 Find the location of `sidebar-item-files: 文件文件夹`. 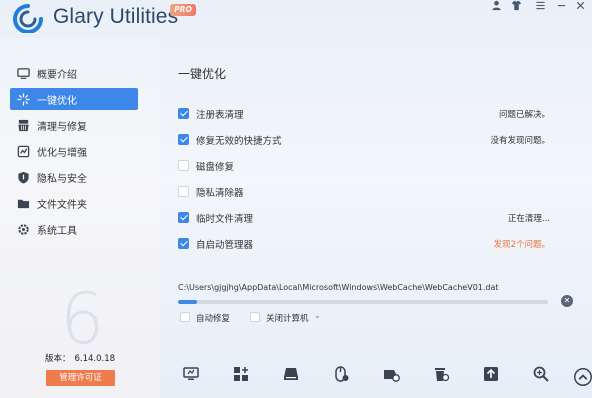

sidebar-item-files: 文件文件夹 is located at coordinates (74, 203).